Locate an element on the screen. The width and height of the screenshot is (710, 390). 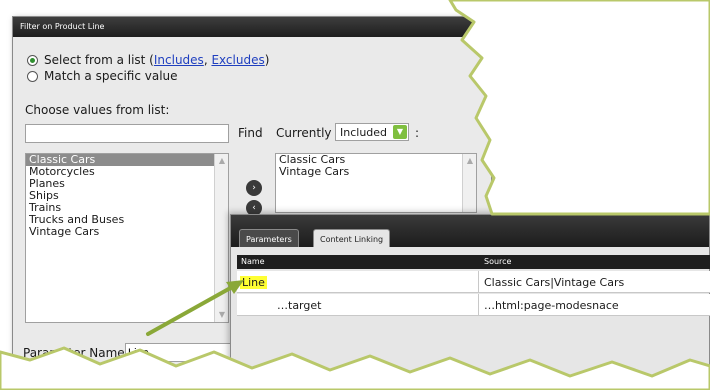
closing-paren: ) is located at coordinates (267, 60).